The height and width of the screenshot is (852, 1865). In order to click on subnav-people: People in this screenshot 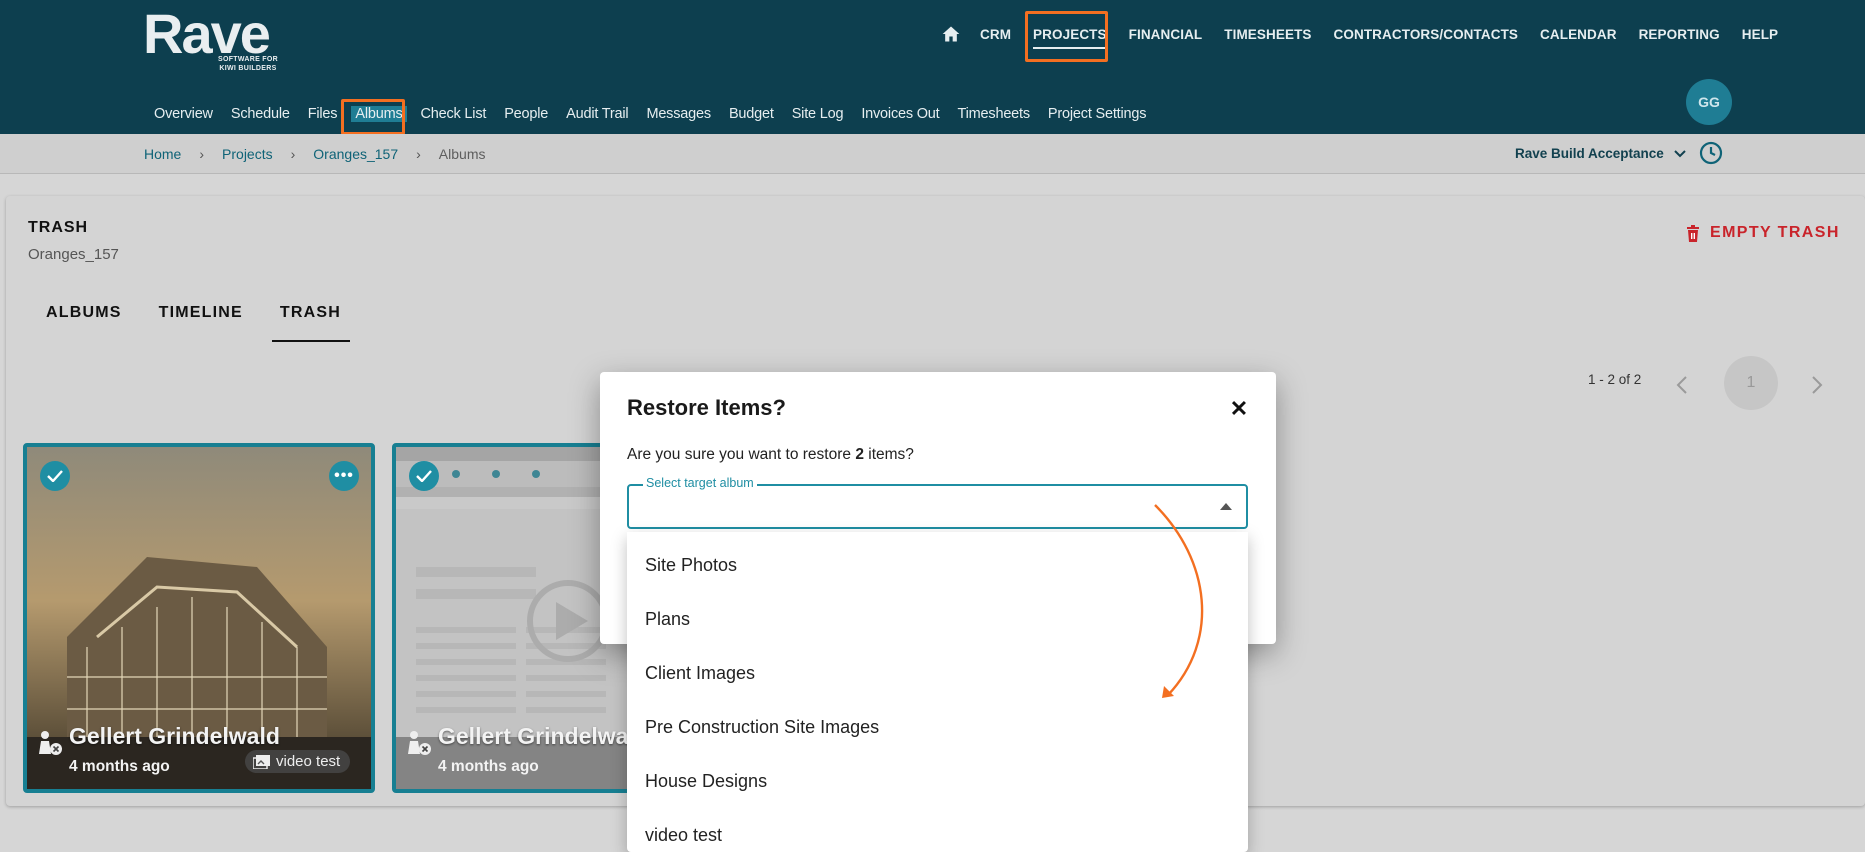, I will do `click(526, 114)`.